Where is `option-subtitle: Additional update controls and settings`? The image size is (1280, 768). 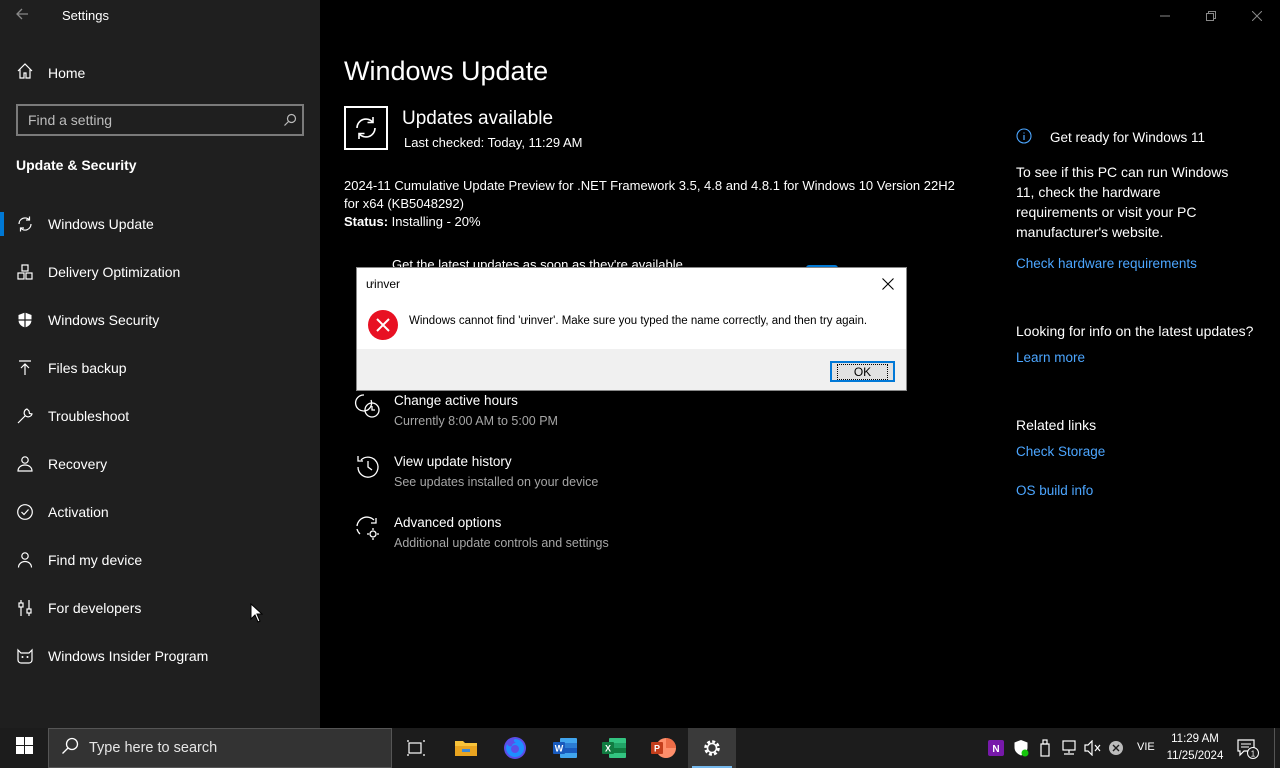 option-subtitle: Additional update controls and settings is located at coordinates (501, 543).